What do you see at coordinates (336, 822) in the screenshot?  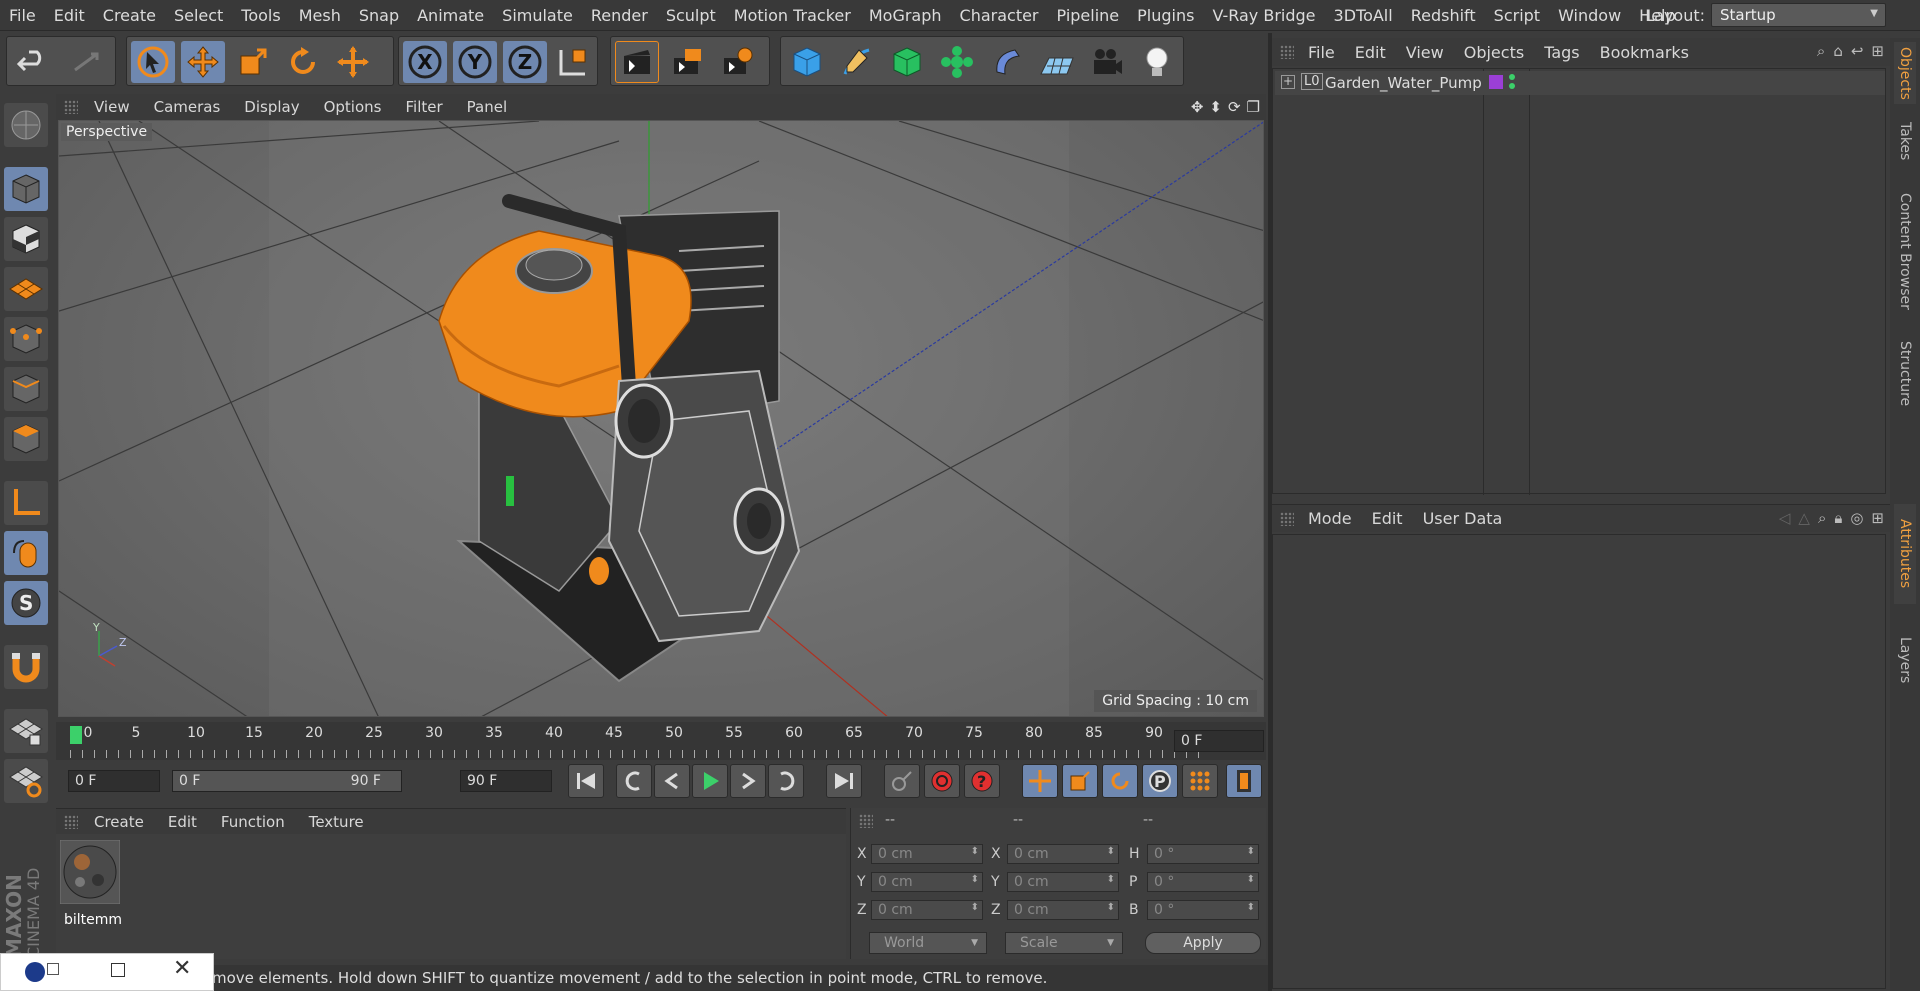 I see `material-menu-texture: Texture` at bounding box center [336, 822].